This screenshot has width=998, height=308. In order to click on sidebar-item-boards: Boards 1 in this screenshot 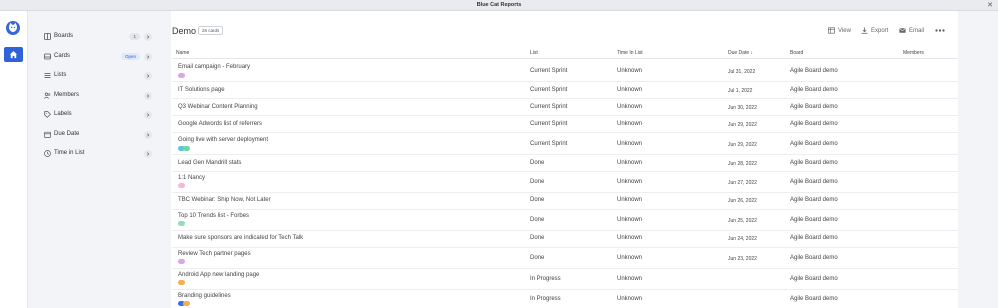, I will do `click(98, 37)`.